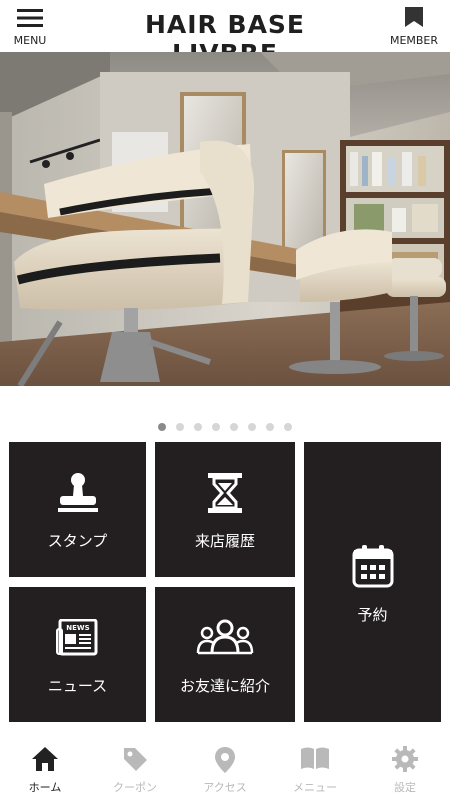  Describe the element at coordinates (405, 787) in the screenshot. I see `tab-settings-label: 設定` at that location.